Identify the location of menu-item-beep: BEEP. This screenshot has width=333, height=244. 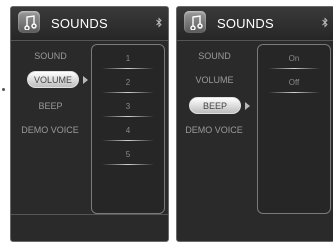
(50, 106).